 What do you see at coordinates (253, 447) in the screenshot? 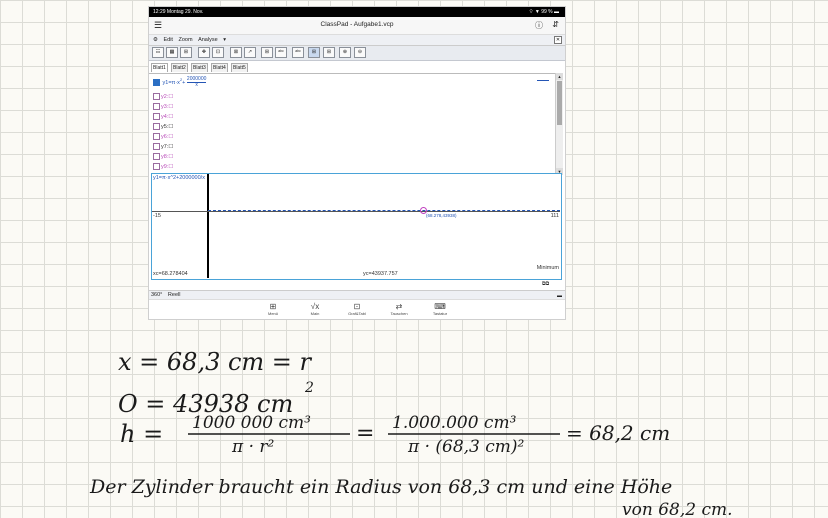
I see `fraction1-denominator: π · r²` at bounding box center [253, 447].